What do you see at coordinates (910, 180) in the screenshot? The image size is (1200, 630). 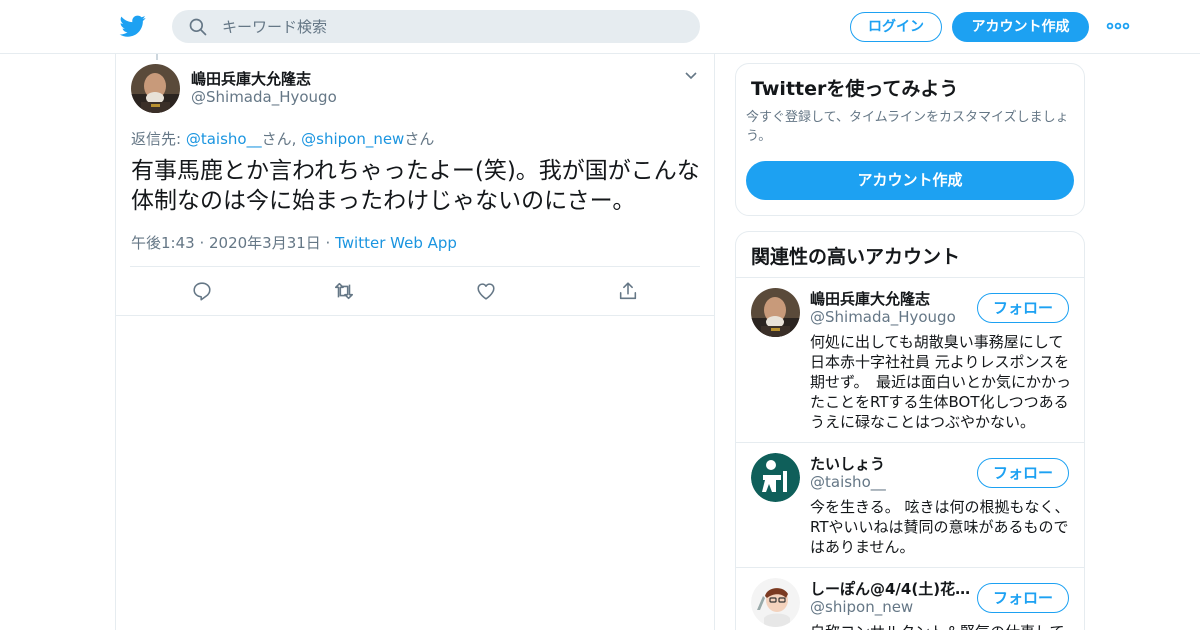 I see `signup-card-button: アカウント作成` at bounding box center [910, 180].